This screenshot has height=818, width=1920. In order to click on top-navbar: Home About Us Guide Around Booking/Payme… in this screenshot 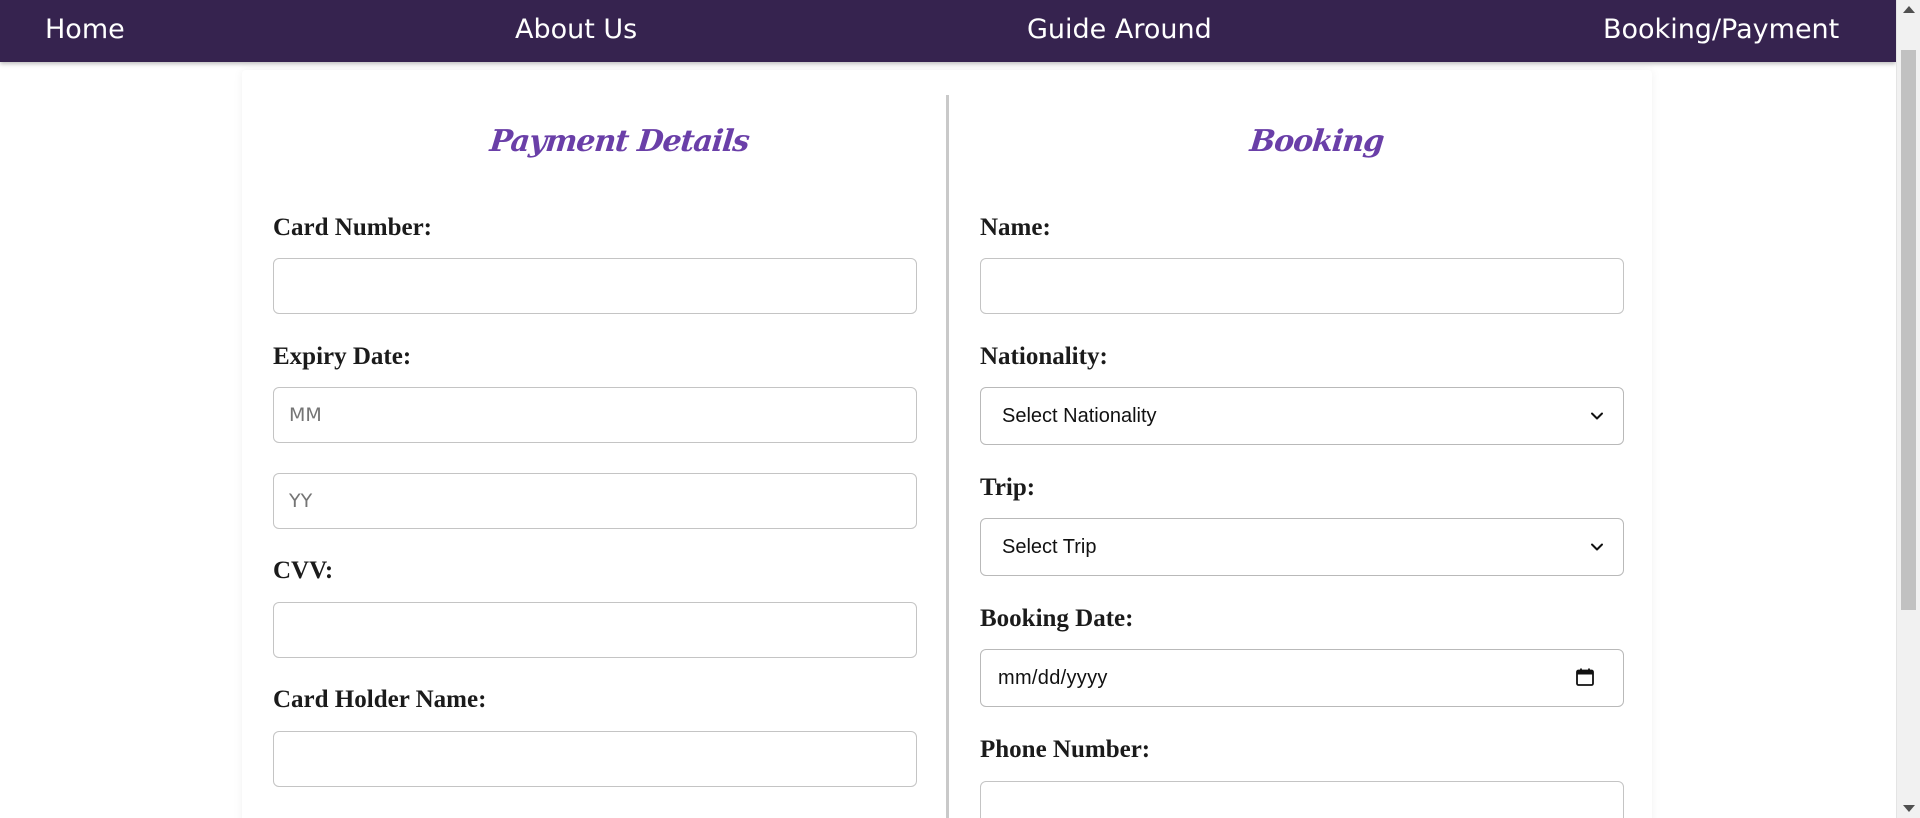, I will do `click(948, 31)`.